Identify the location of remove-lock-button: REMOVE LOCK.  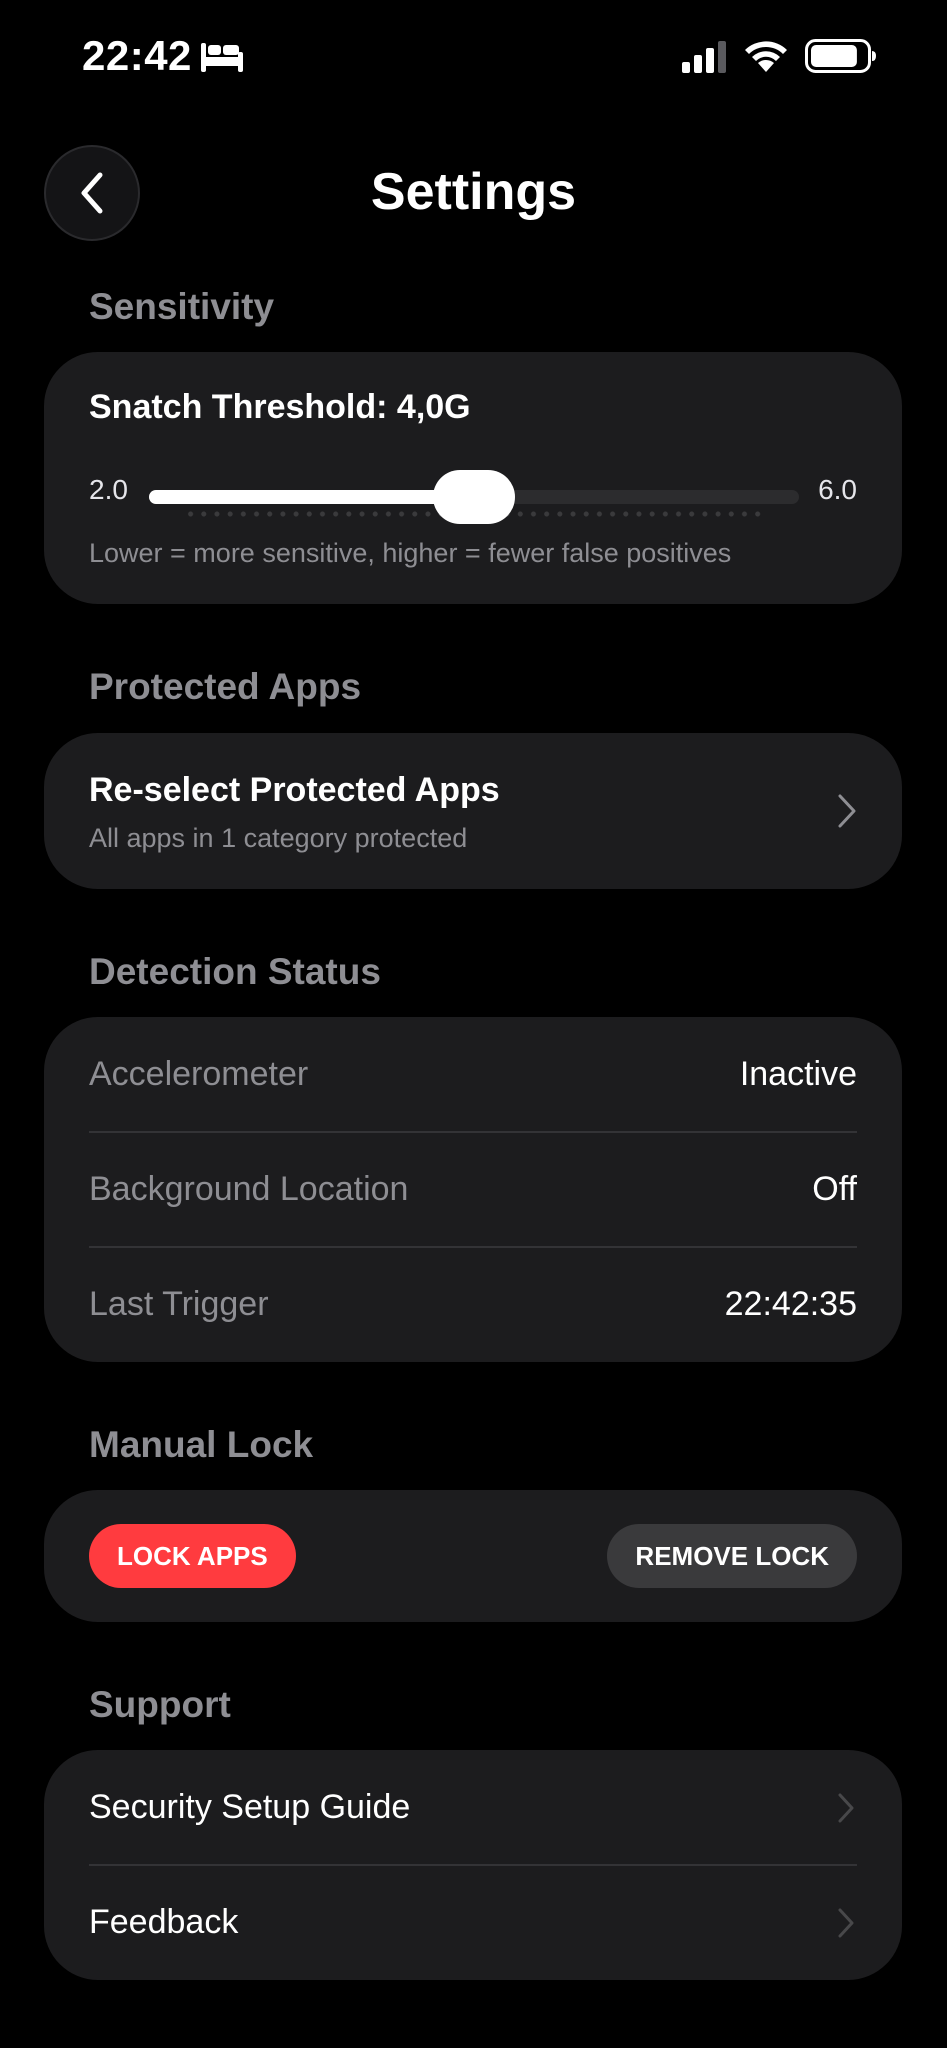
(732, 1556).